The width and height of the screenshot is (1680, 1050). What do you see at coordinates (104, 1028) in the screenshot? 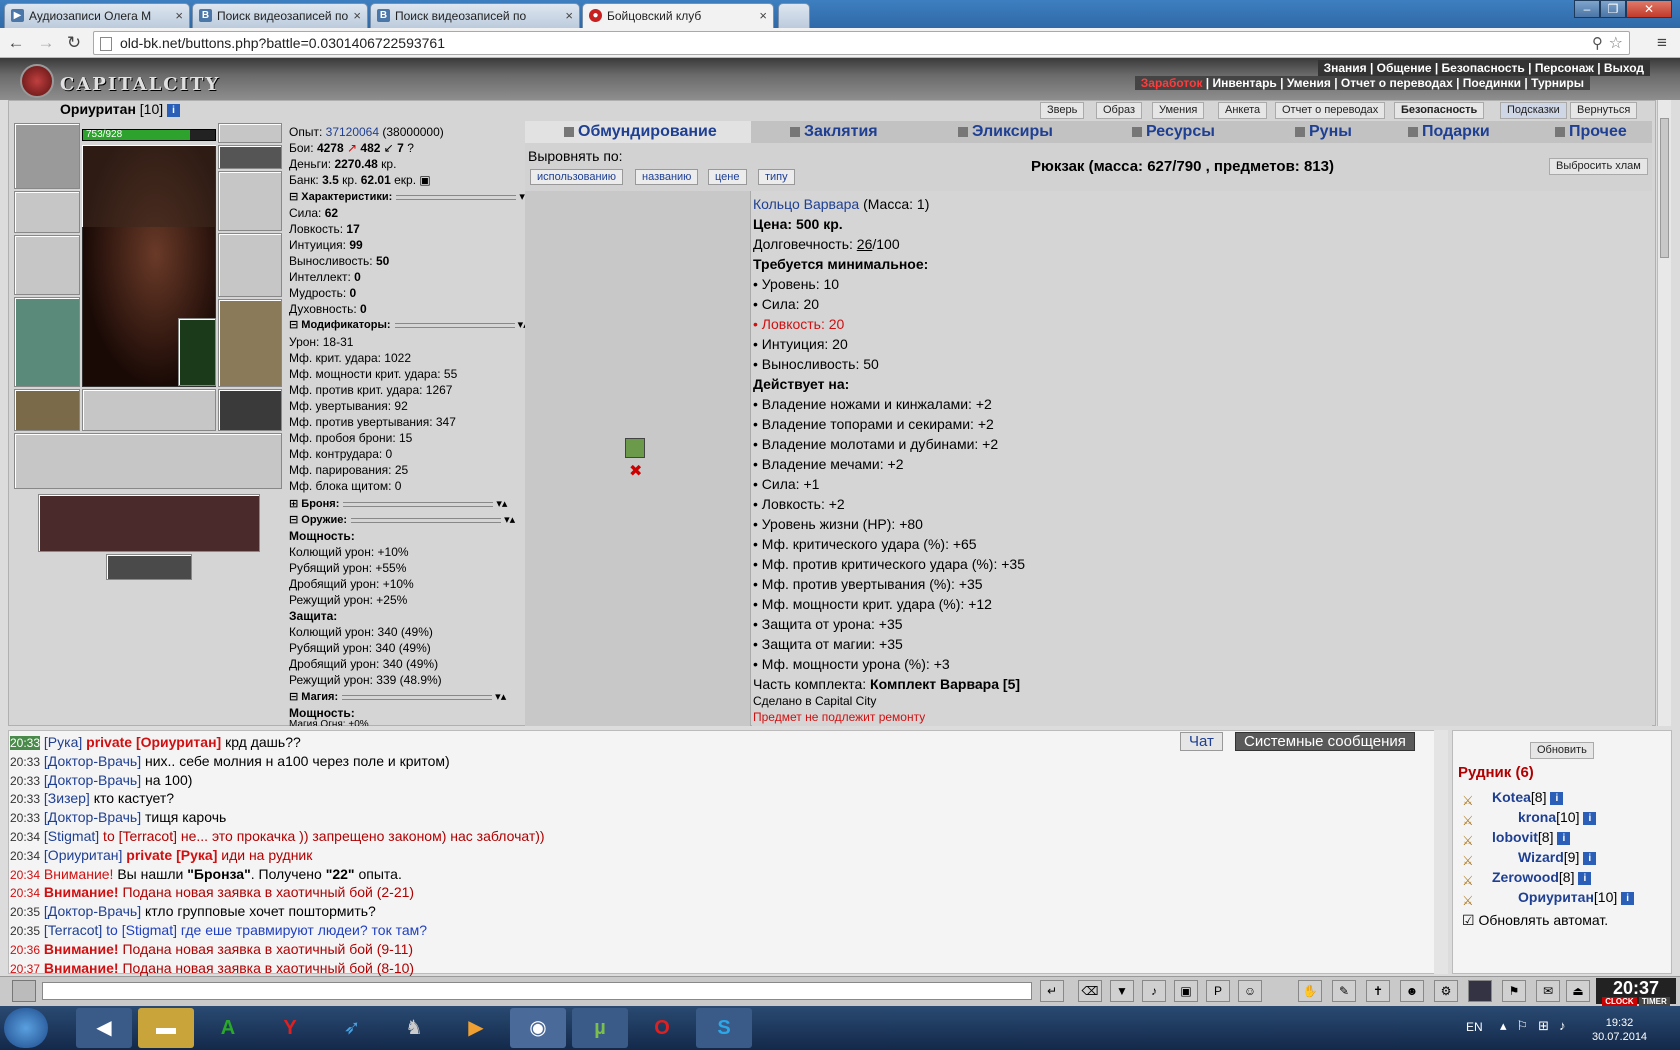
I see `taskbar-sound-icon: ◀` at bounding box center [104, 1028].